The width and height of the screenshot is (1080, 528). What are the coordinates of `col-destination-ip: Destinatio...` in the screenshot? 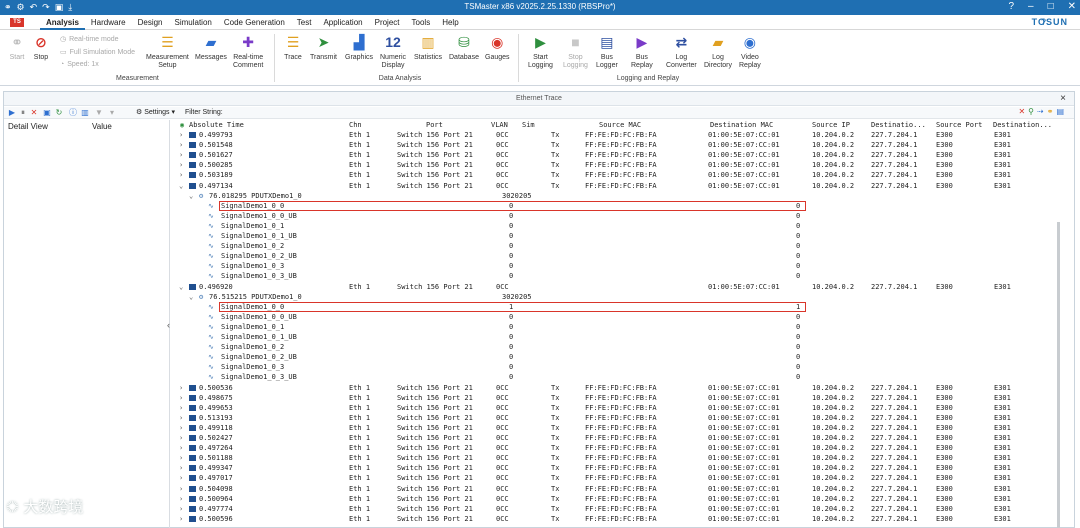 It's located at (898, 125).